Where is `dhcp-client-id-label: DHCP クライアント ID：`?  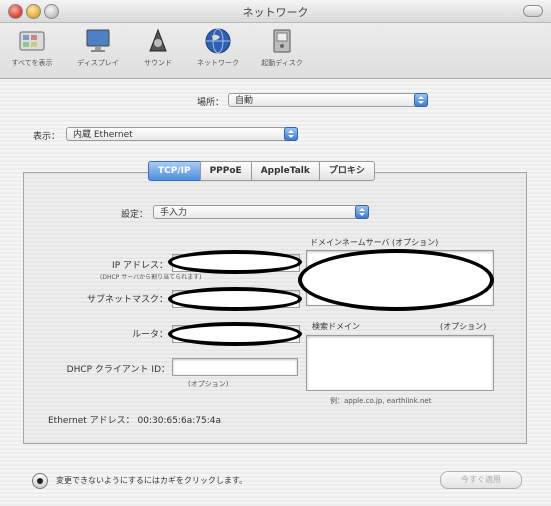 dhcp-client-id-label: DHCP クライアント ID： is located at coordinates (118, 370).